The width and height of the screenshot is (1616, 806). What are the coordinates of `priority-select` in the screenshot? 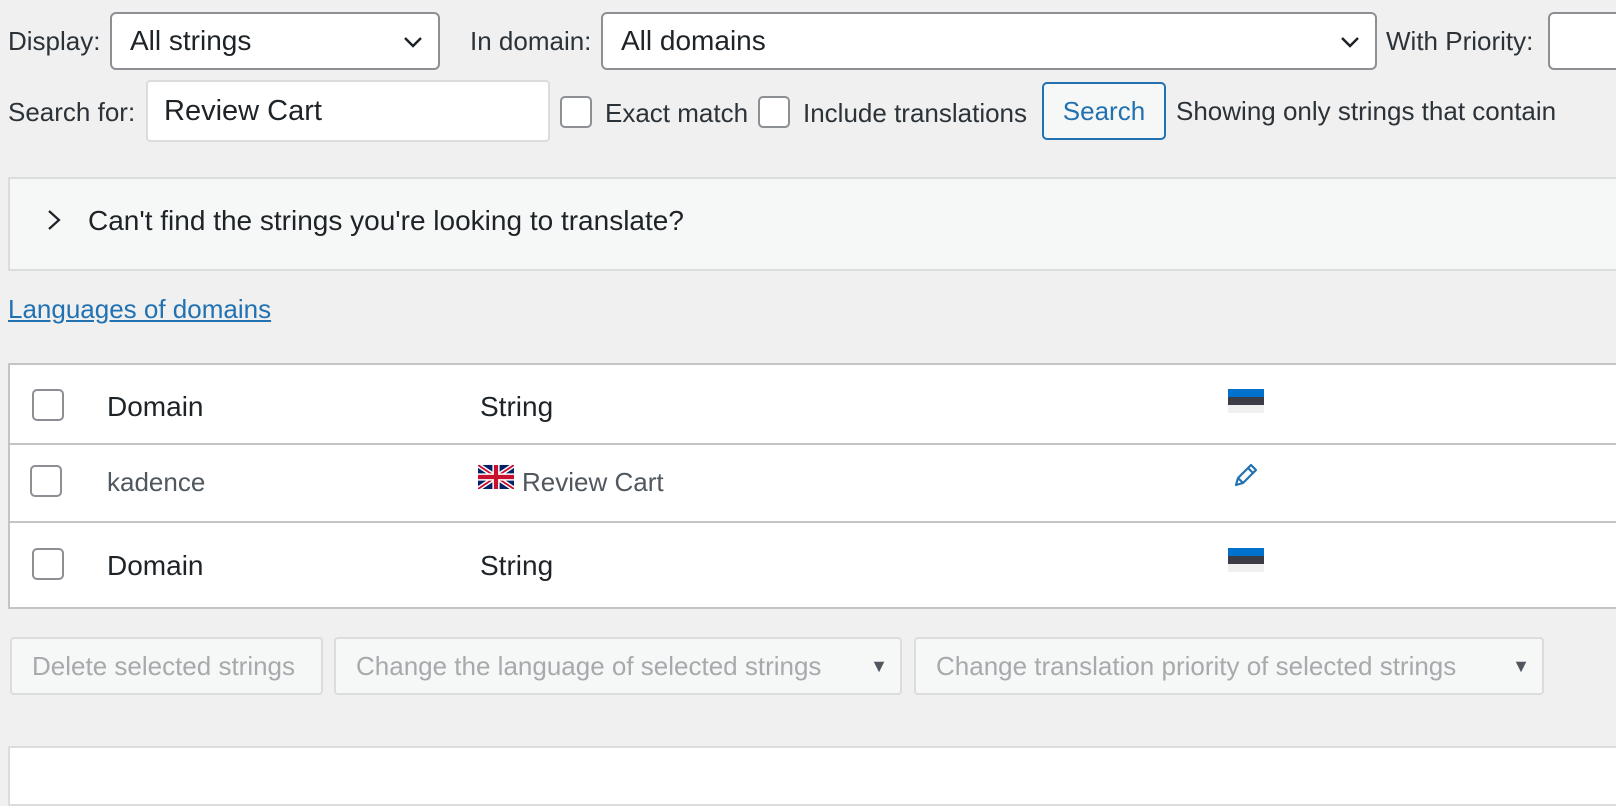 It's located at (1582, 41).